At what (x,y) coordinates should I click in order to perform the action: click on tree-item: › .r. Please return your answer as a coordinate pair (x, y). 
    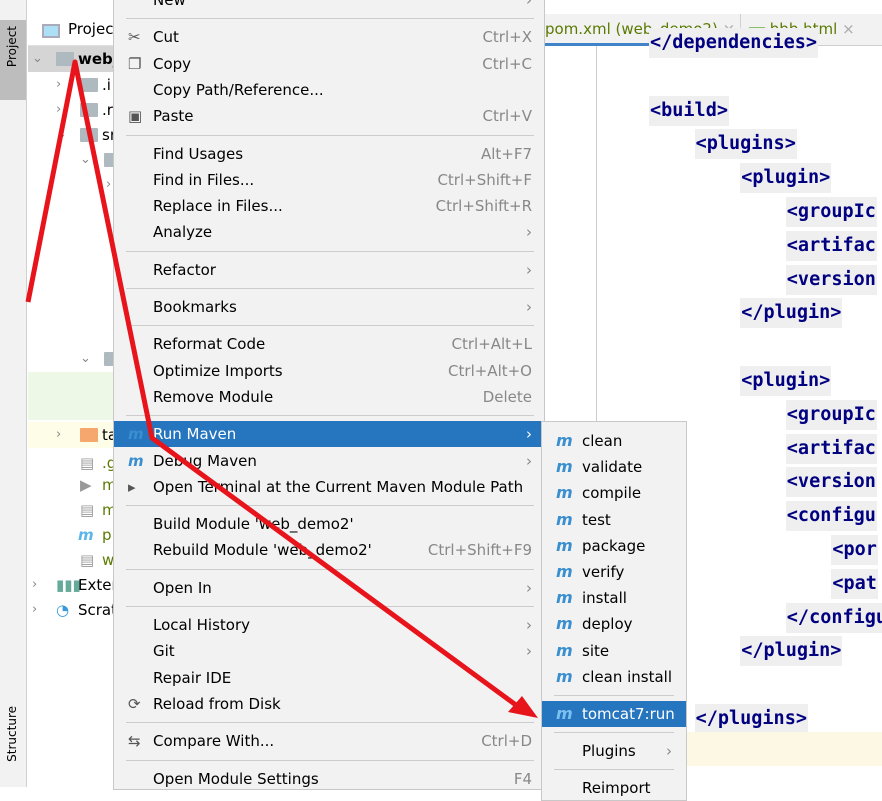
    Looking at the image, I should click on (73, 110).